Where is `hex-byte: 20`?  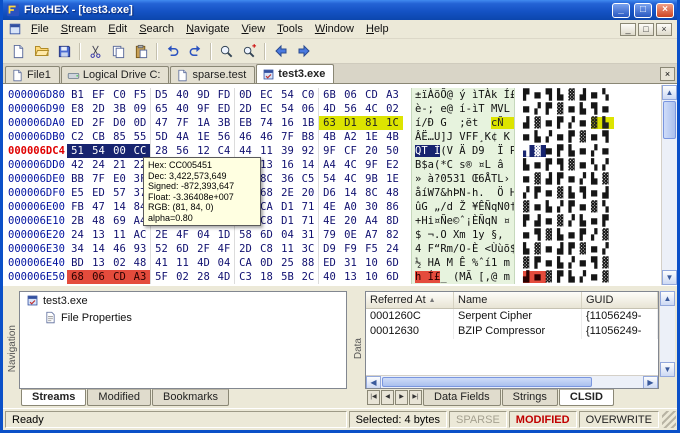 hex-byte: 20 is located at coordinates (350, 221).